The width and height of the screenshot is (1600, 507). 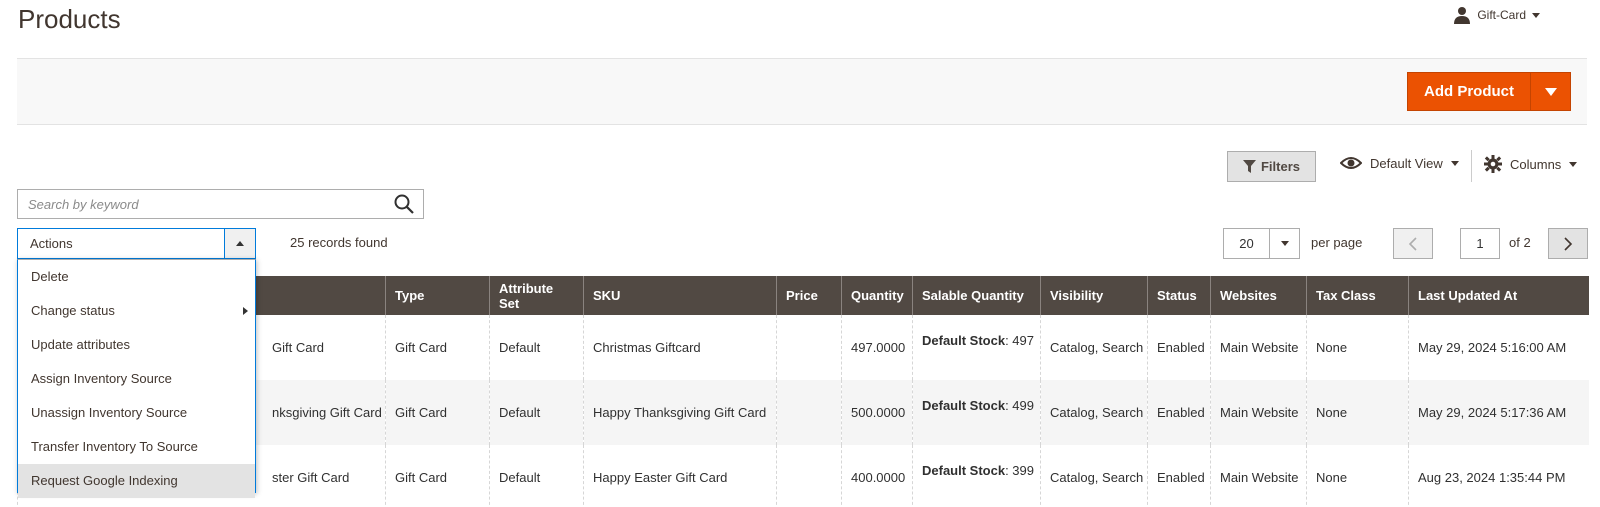 I want to click on action-delete: Delete, so click(x=136, y=277).